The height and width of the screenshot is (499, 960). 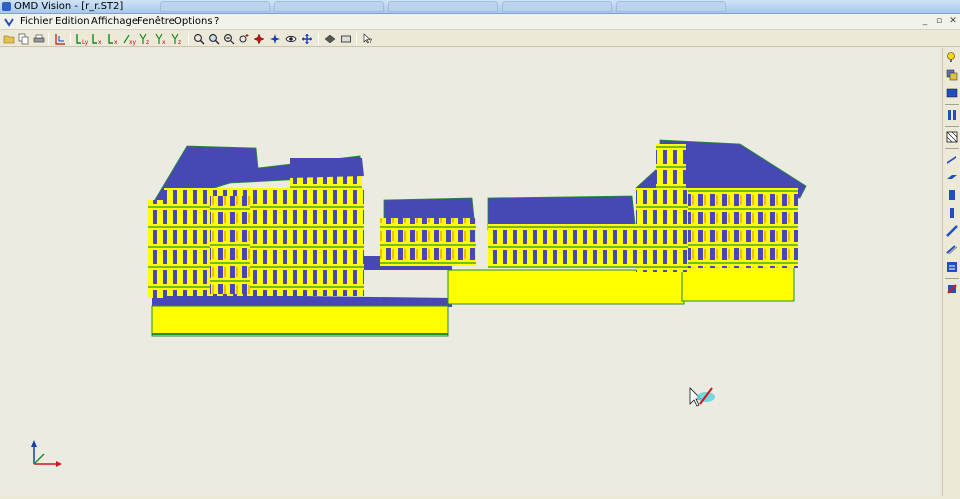 I want to click on frame-axis-icon, so click(x=60, y=39).